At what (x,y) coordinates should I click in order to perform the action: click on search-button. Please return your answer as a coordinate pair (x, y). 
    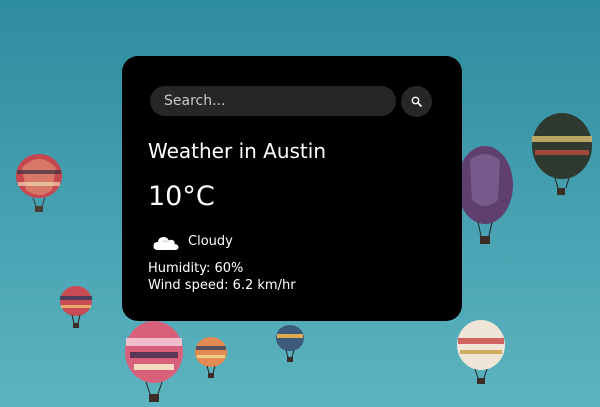
    Looking at the image, I should click on (416, 101).